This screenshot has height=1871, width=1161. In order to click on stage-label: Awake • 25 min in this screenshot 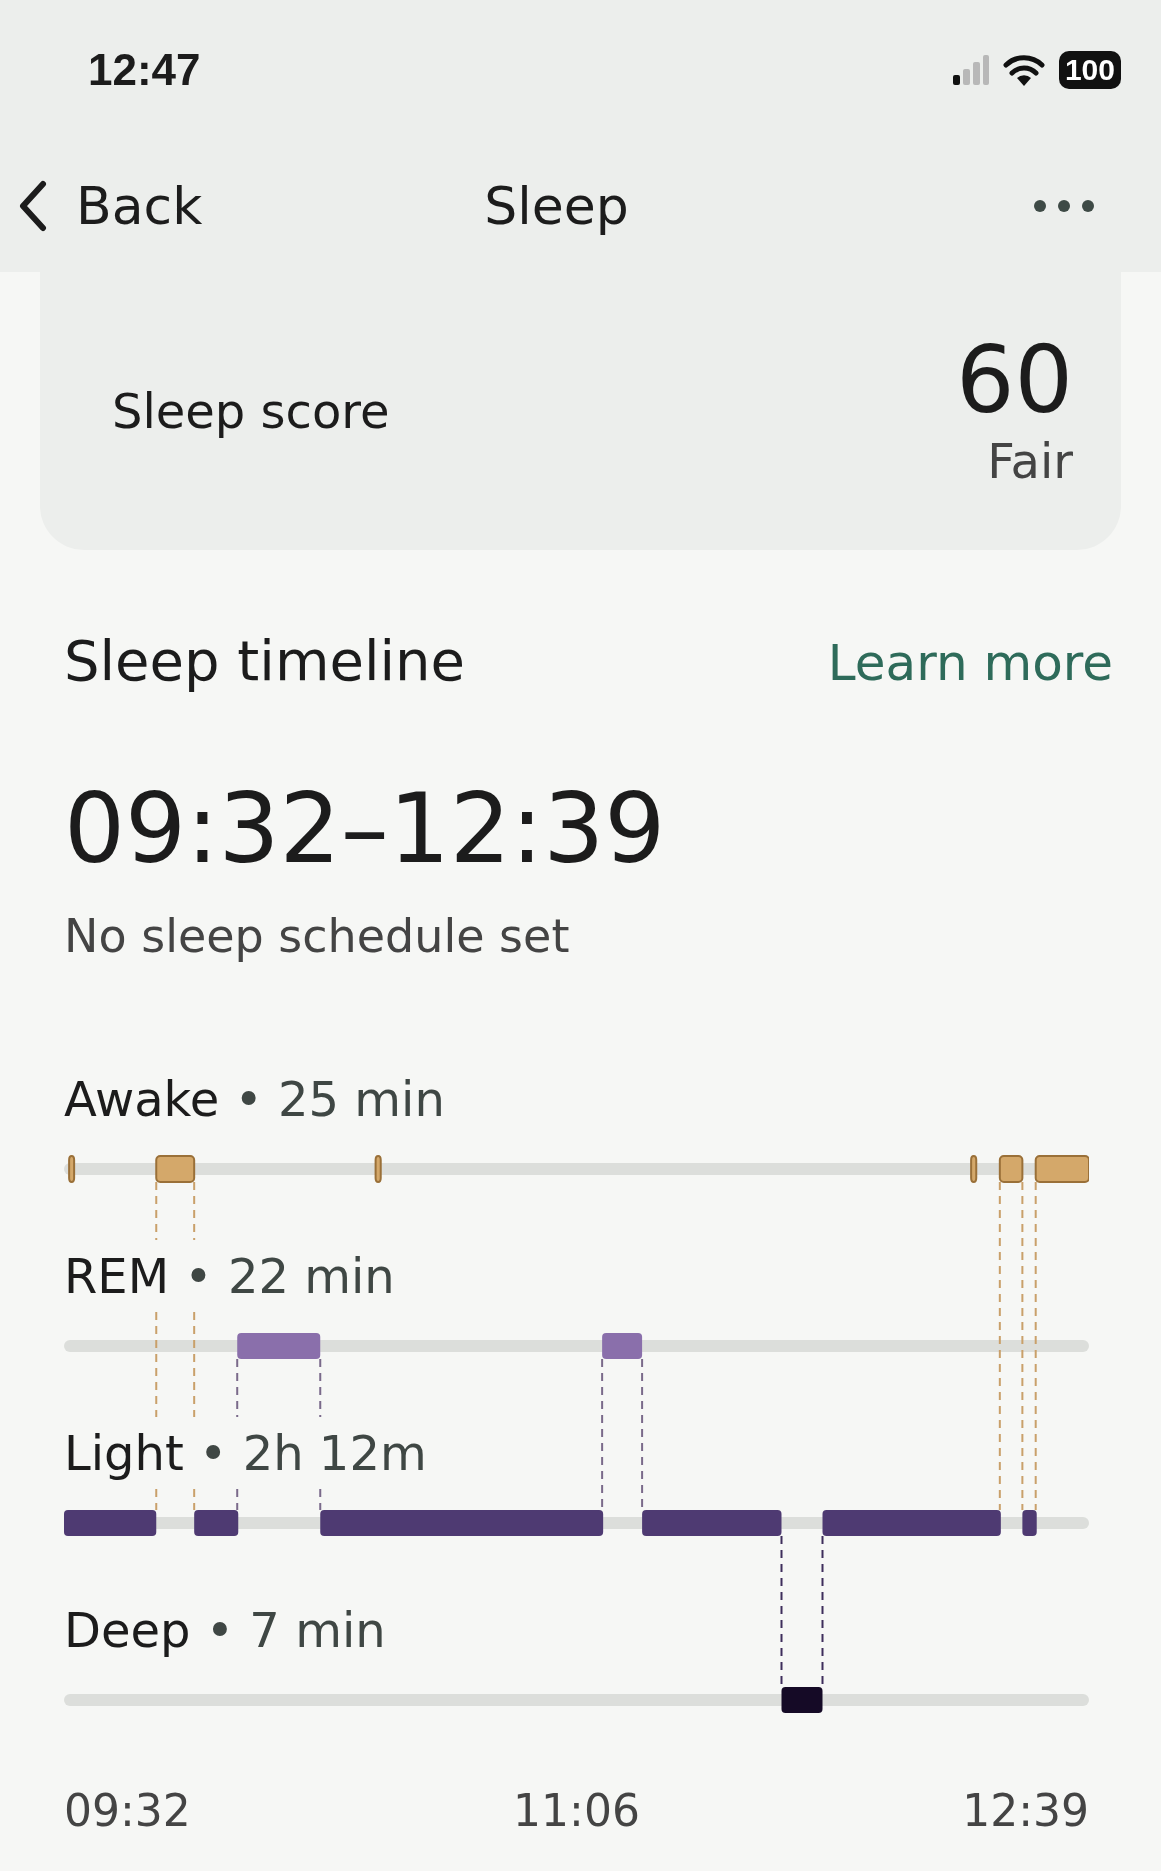, I will do `click(255, 1099)`.